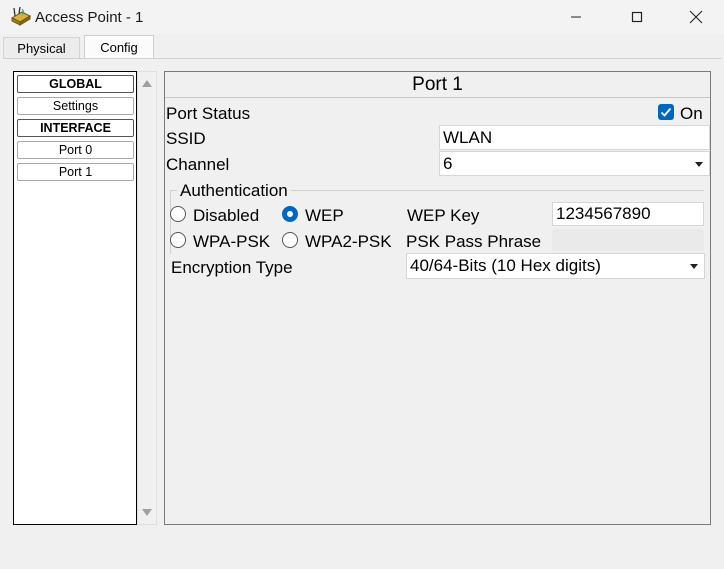 This screenshot has width=724, height=569. What do you see at coordinates (21, 17) in the screenshot?
I see `access-point-icon` at bounding box center [21, 17].